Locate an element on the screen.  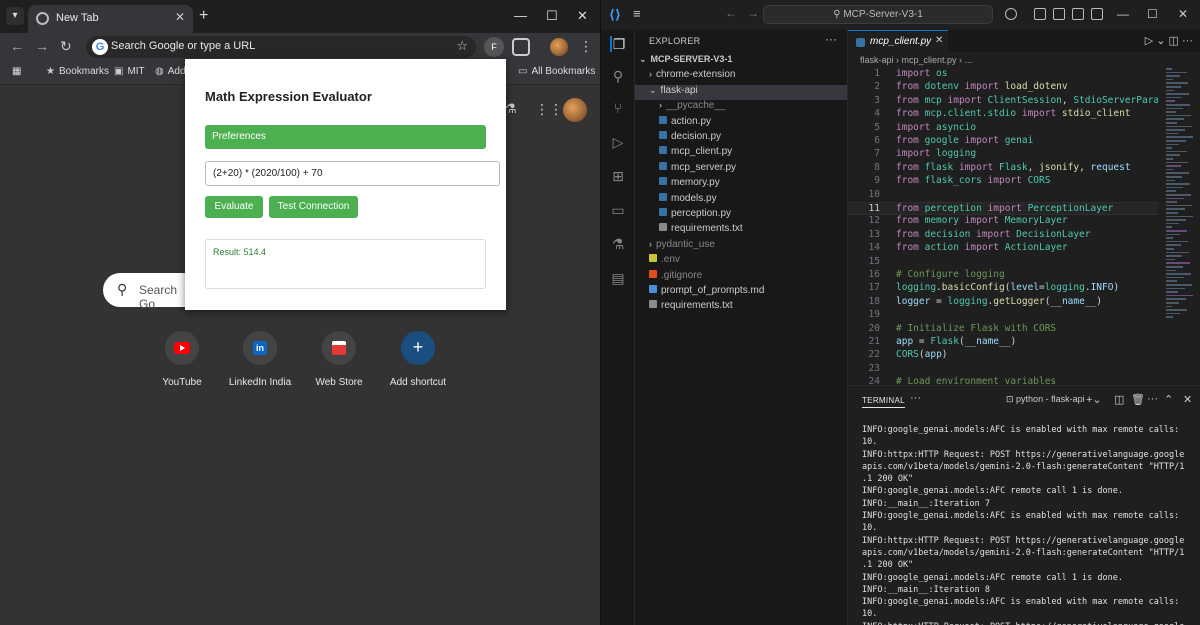
maximize-panel-icon: ⌃ is located at coordinates (1168, 399).